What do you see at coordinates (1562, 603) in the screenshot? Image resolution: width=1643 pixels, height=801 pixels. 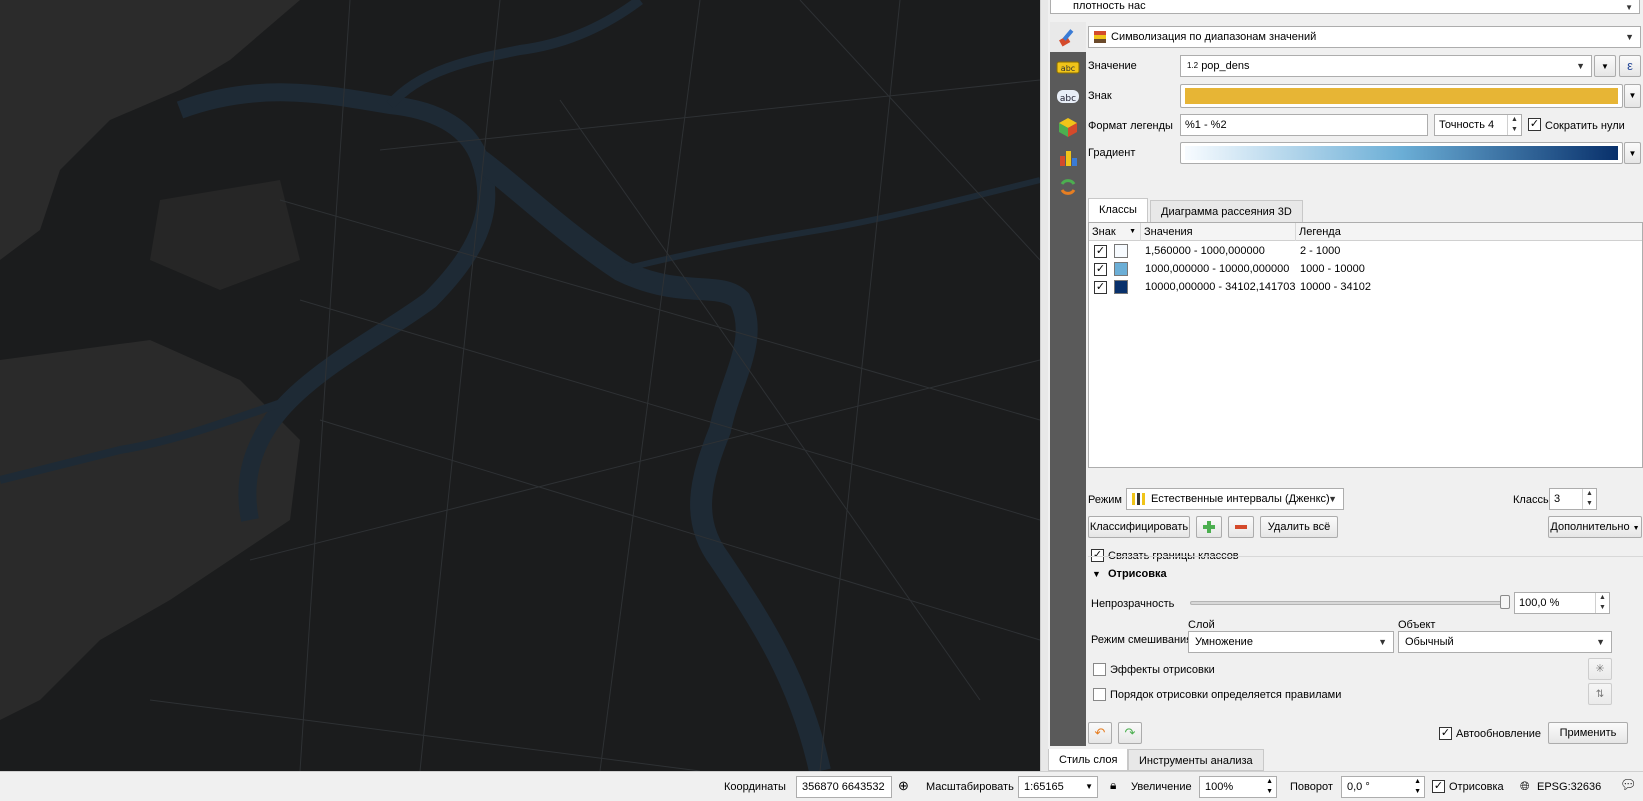 I see `opacity-spinbox: 100,0 % ▲ ▼` at bounding box center [1562, 603].